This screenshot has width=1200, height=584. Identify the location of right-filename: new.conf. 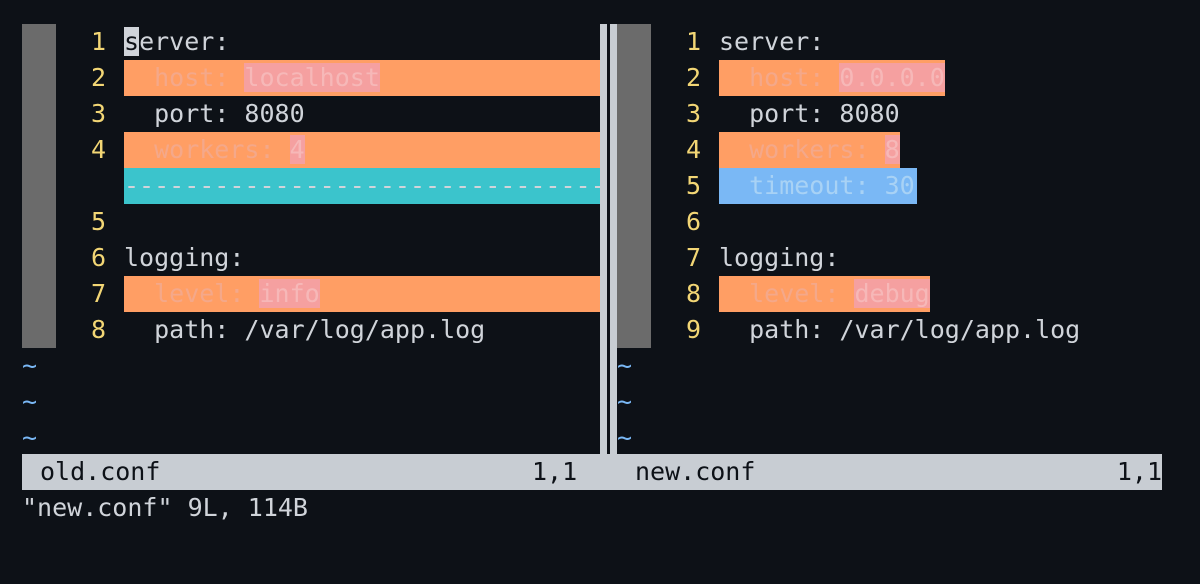
(695, 471).